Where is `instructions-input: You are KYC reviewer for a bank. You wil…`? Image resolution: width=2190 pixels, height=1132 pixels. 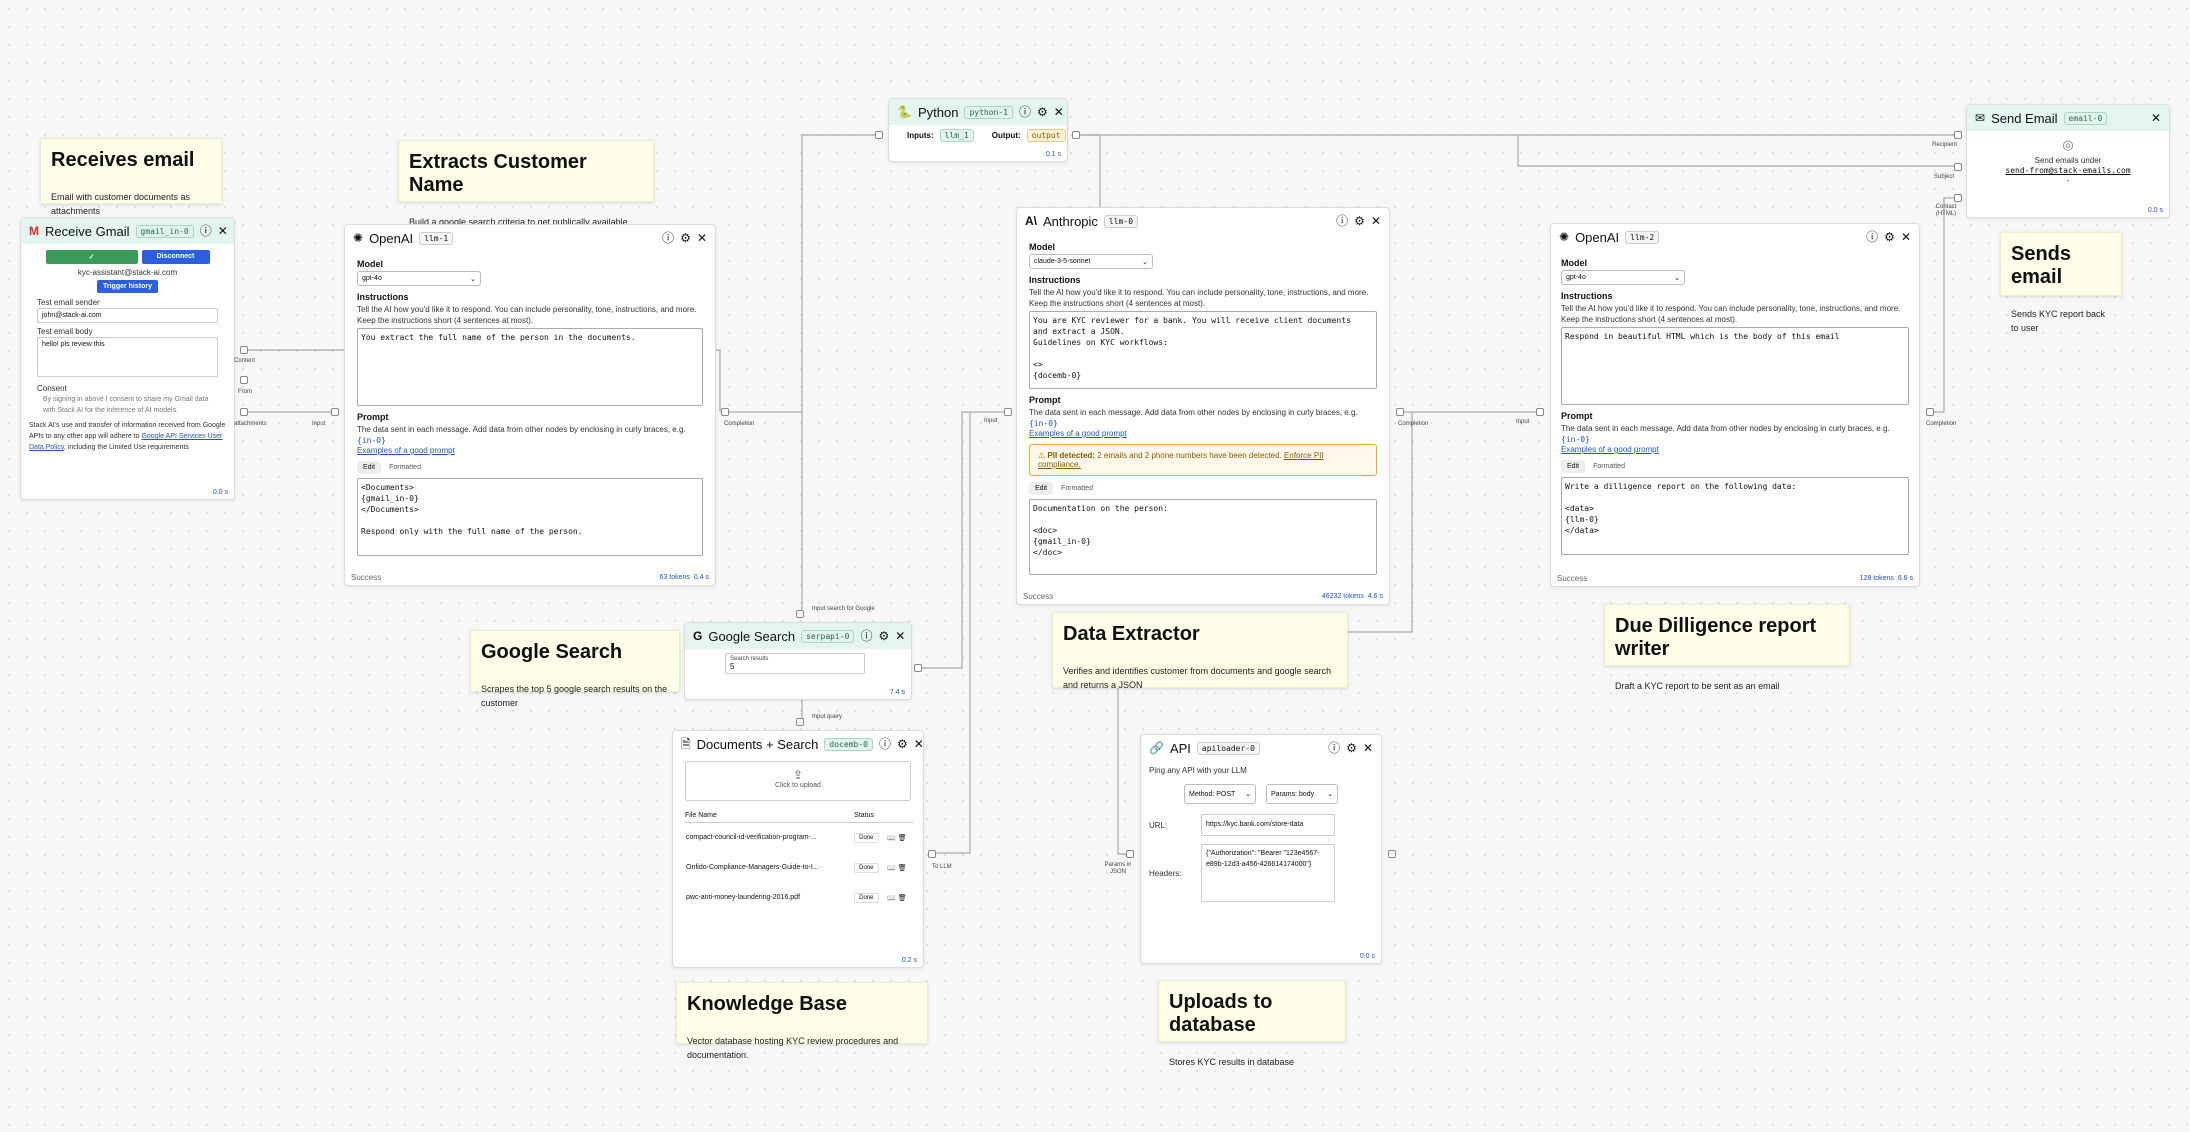
instructions-input: You are KYC reviewer for a bank. You wil… is located at coordinates (1203, 350).